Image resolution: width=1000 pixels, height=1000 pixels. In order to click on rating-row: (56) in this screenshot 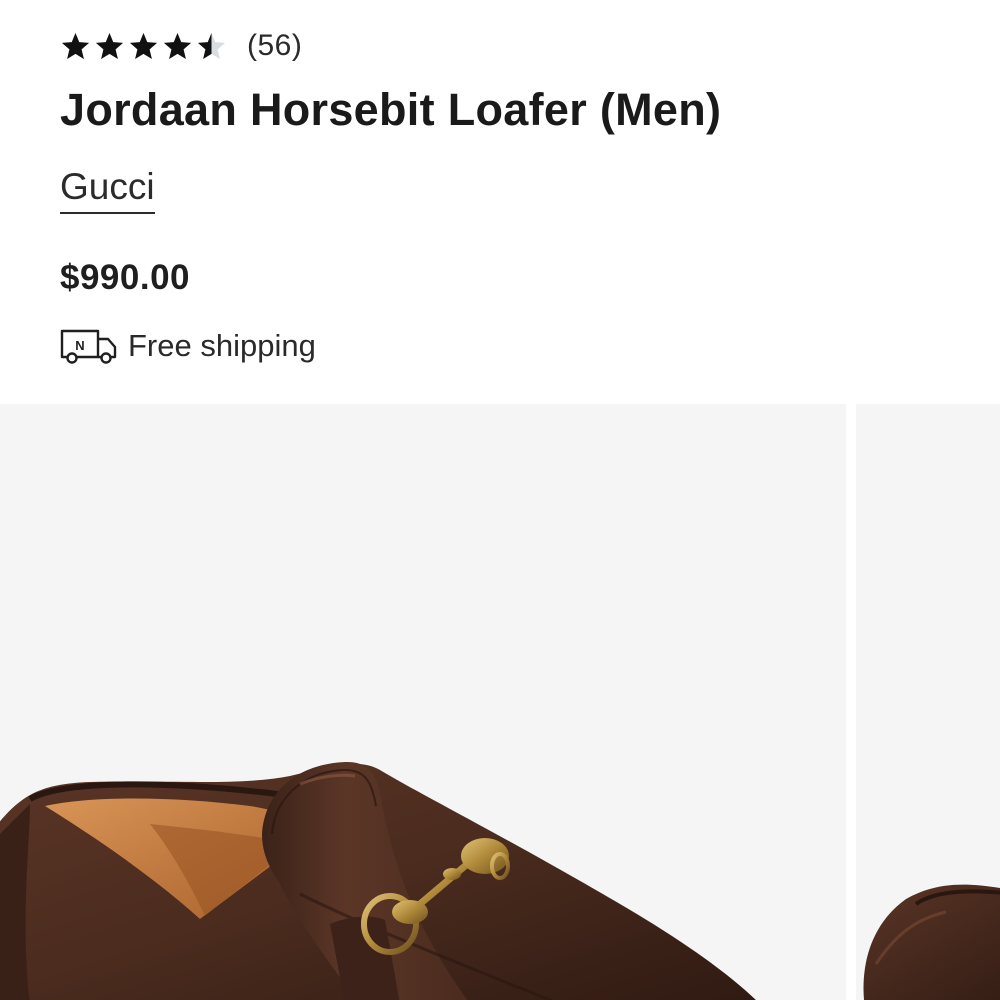, I will do `click(181, 46)`.